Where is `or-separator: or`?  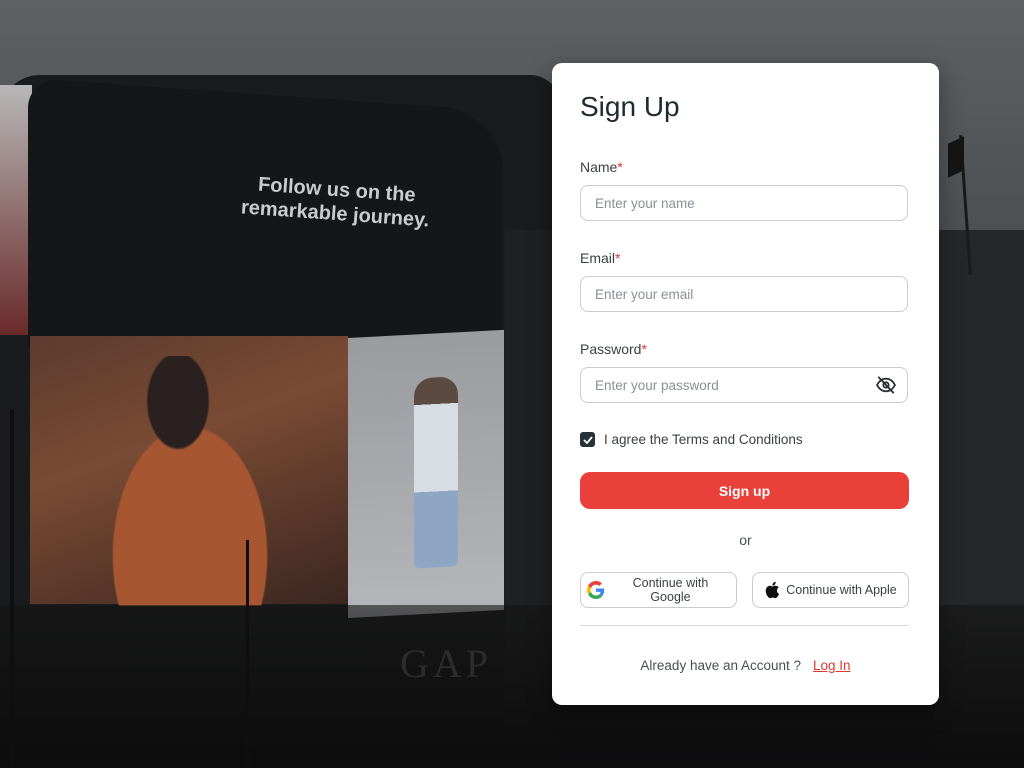
or-separator: or is located at coordinates (745, 540).